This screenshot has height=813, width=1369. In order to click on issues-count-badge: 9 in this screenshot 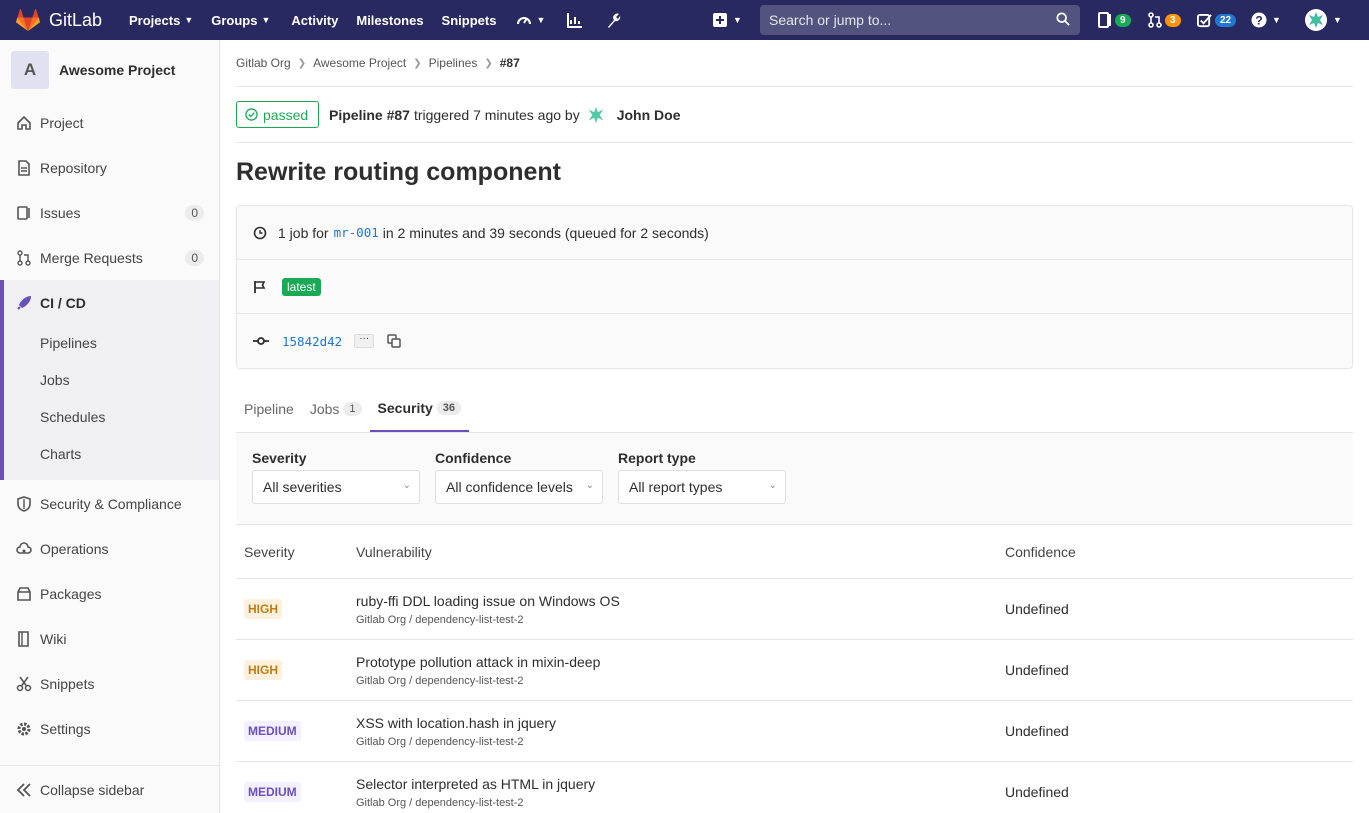, I will do `click(1123, 20)`.